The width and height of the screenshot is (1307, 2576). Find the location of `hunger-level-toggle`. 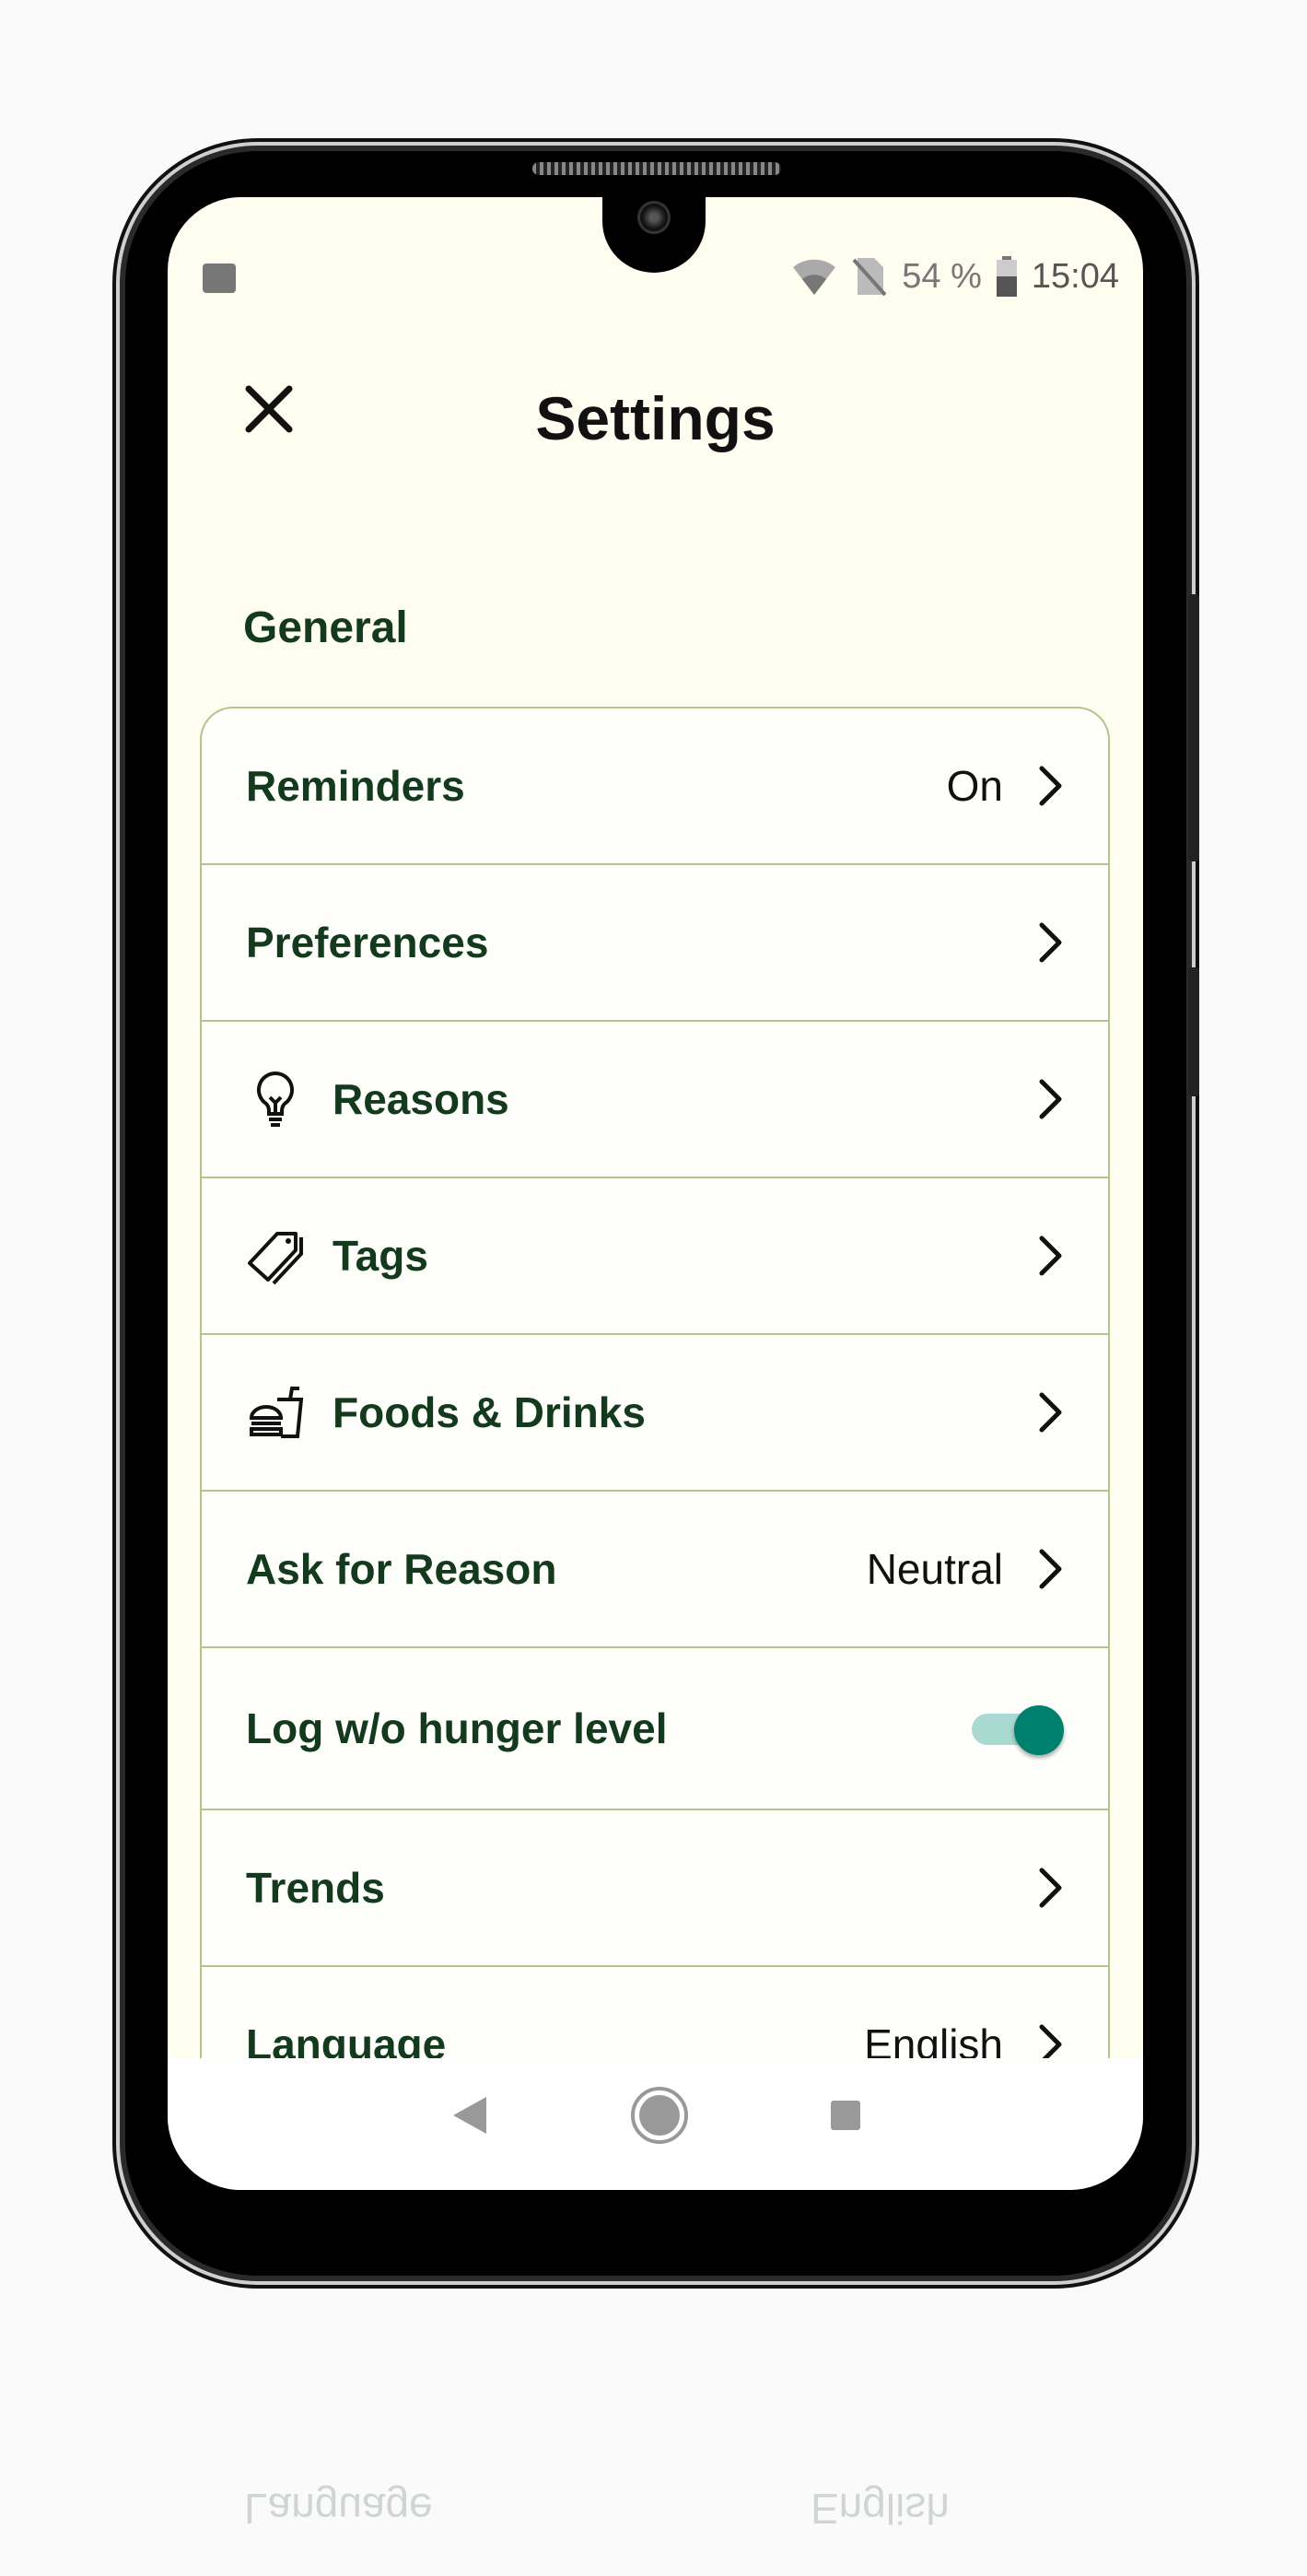

hunger-level-toggle is located at coordinates (1018, 1730).